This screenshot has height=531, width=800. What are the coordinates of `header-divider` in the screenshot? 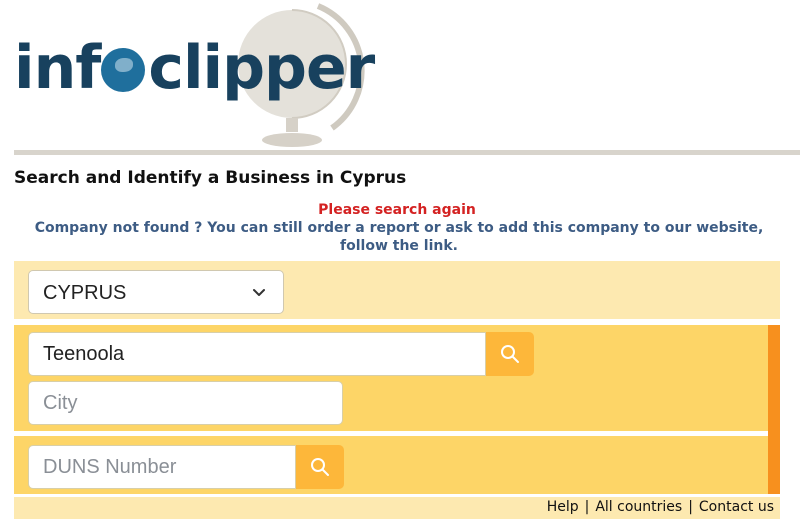 It's located at (407, 152).